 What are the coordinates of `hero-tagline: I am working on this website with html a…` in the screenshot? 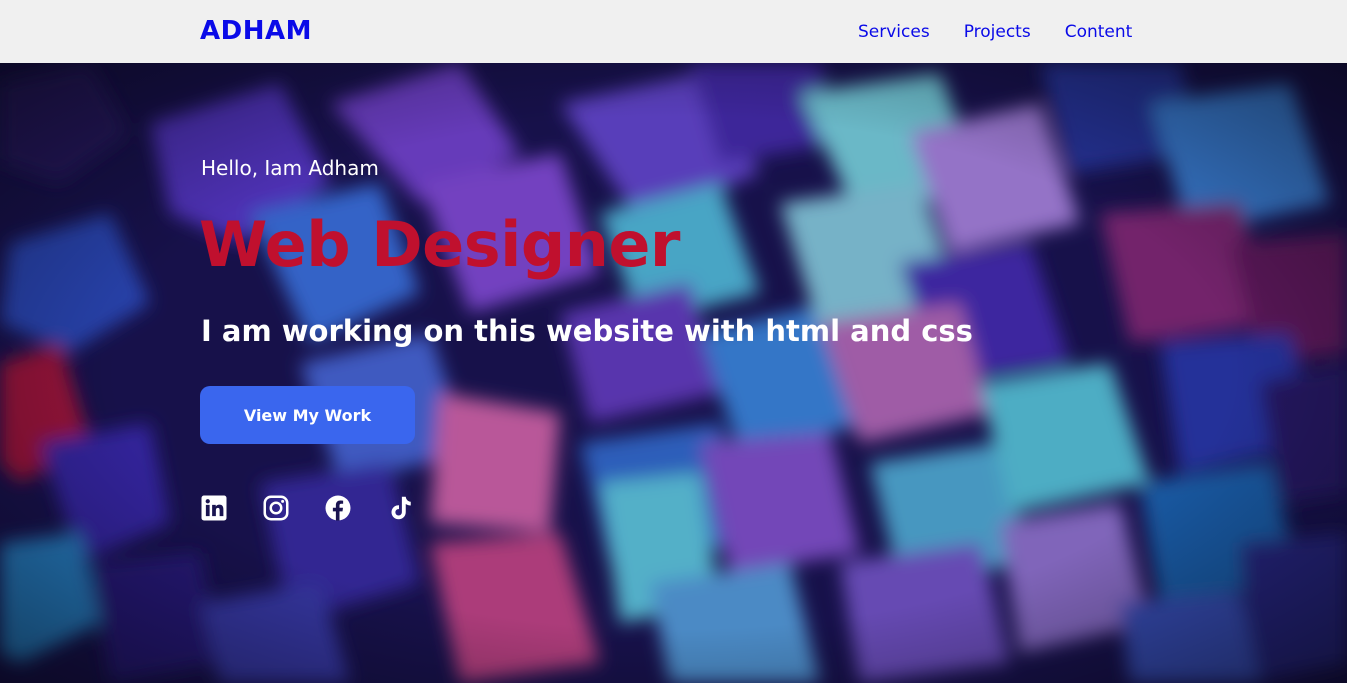 It's located at (587, 331).